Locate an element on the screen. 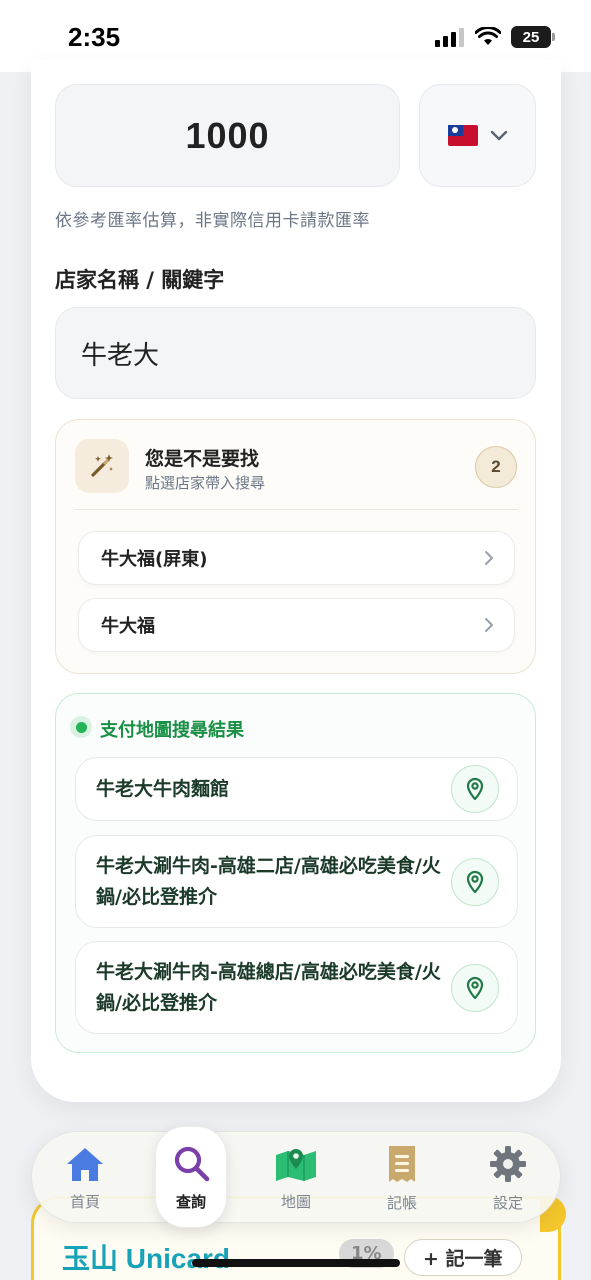  suggestion-title: 您是不是要找 is located at coordinates (202, 459).